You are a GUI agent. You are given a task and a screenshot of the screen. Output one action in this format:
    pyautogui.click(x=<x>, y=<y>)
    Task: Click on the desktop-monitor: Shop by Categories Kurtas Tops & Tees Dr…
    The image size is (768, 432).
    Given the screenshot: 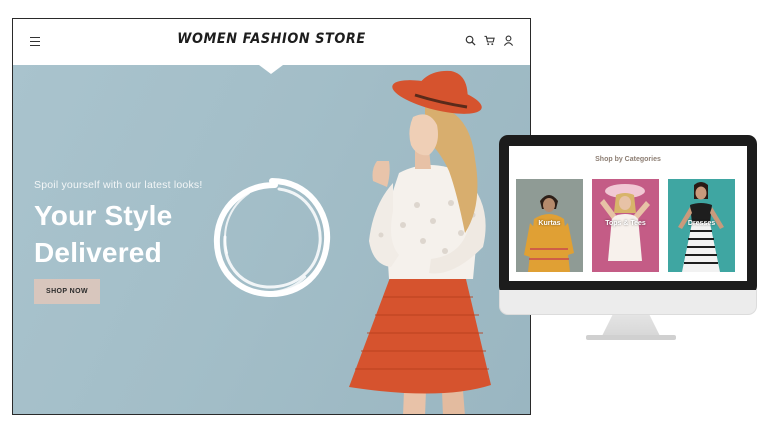 What is the action you would take?
    pyautogui.click(x=628, y=215)
    